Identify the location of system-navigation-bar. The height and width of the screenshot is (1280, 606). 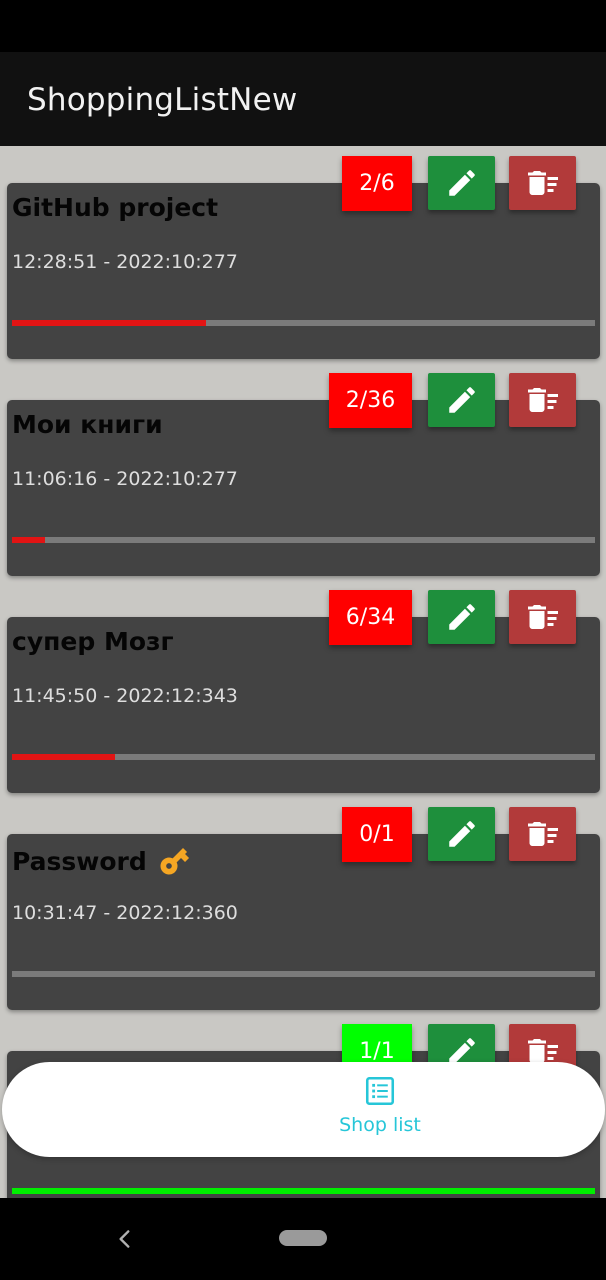
(303, 1239).